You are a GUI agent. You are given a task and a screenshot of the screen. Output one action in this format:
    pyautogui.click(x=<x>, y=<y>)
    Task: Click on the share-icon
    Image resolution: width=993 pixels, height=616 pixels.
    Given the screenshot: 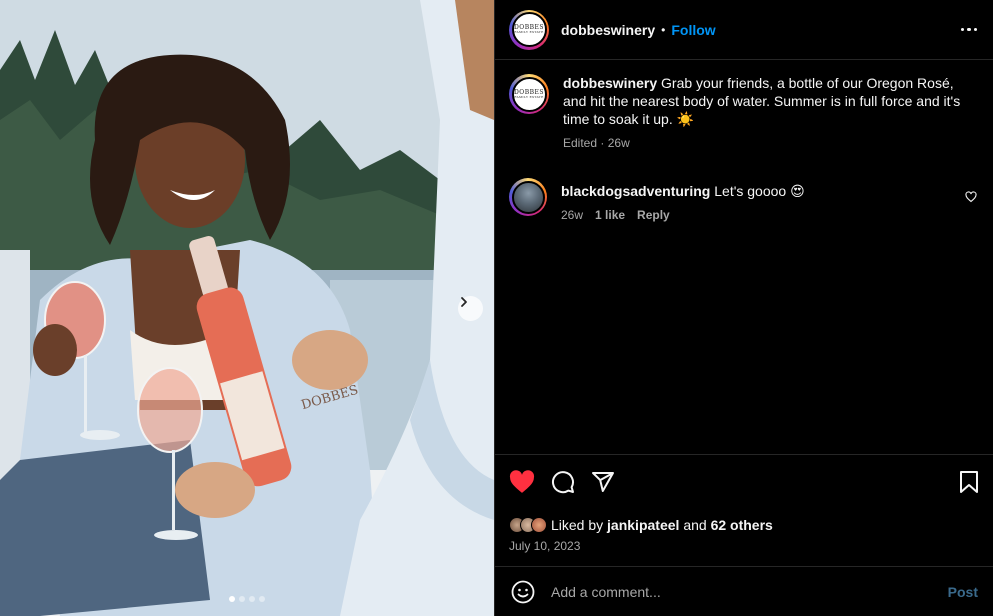 What is the action you would take?
    pyautogui.click(x=603, y=482)
    